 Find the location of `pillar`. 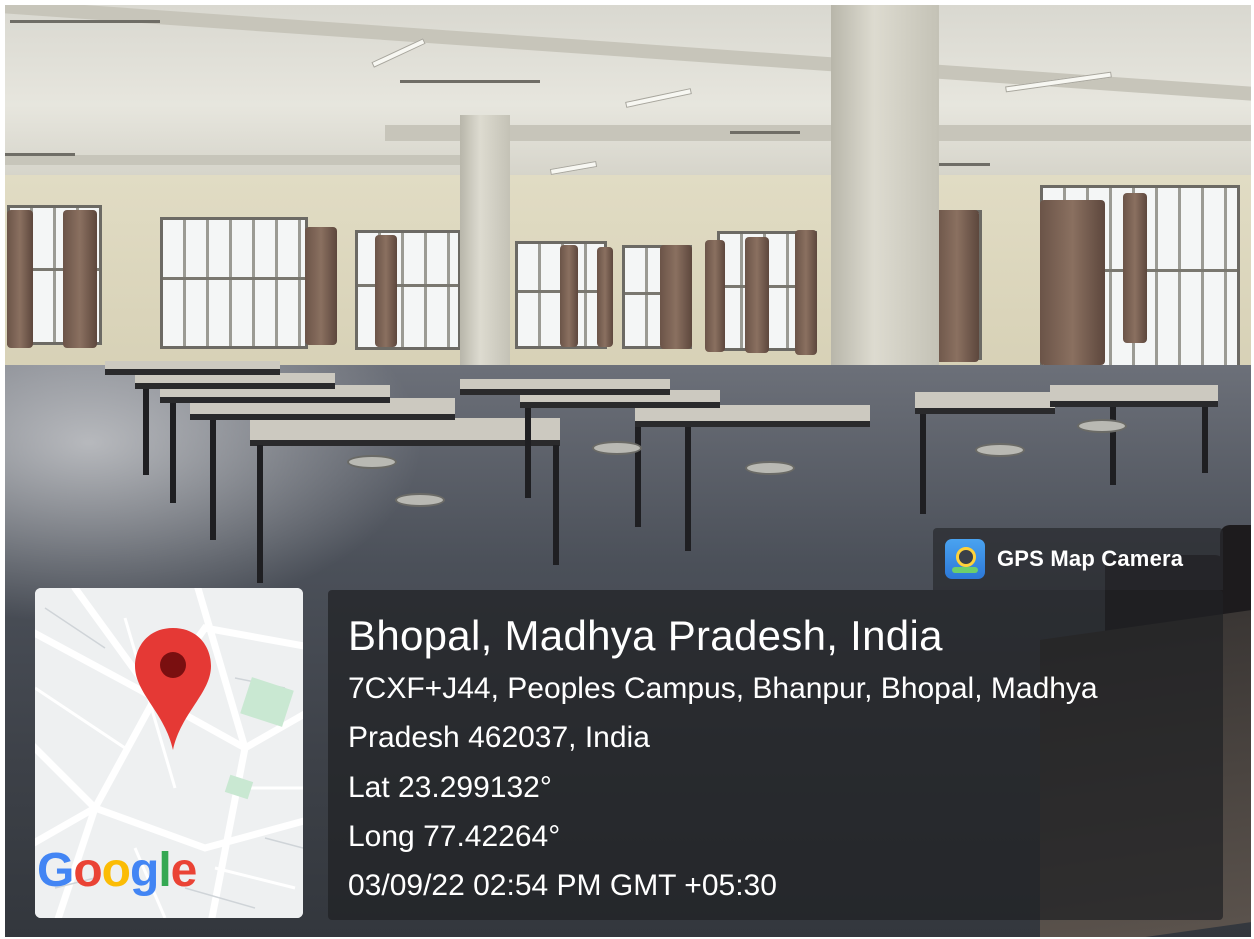

pillar is located at coordinates (485, 246).